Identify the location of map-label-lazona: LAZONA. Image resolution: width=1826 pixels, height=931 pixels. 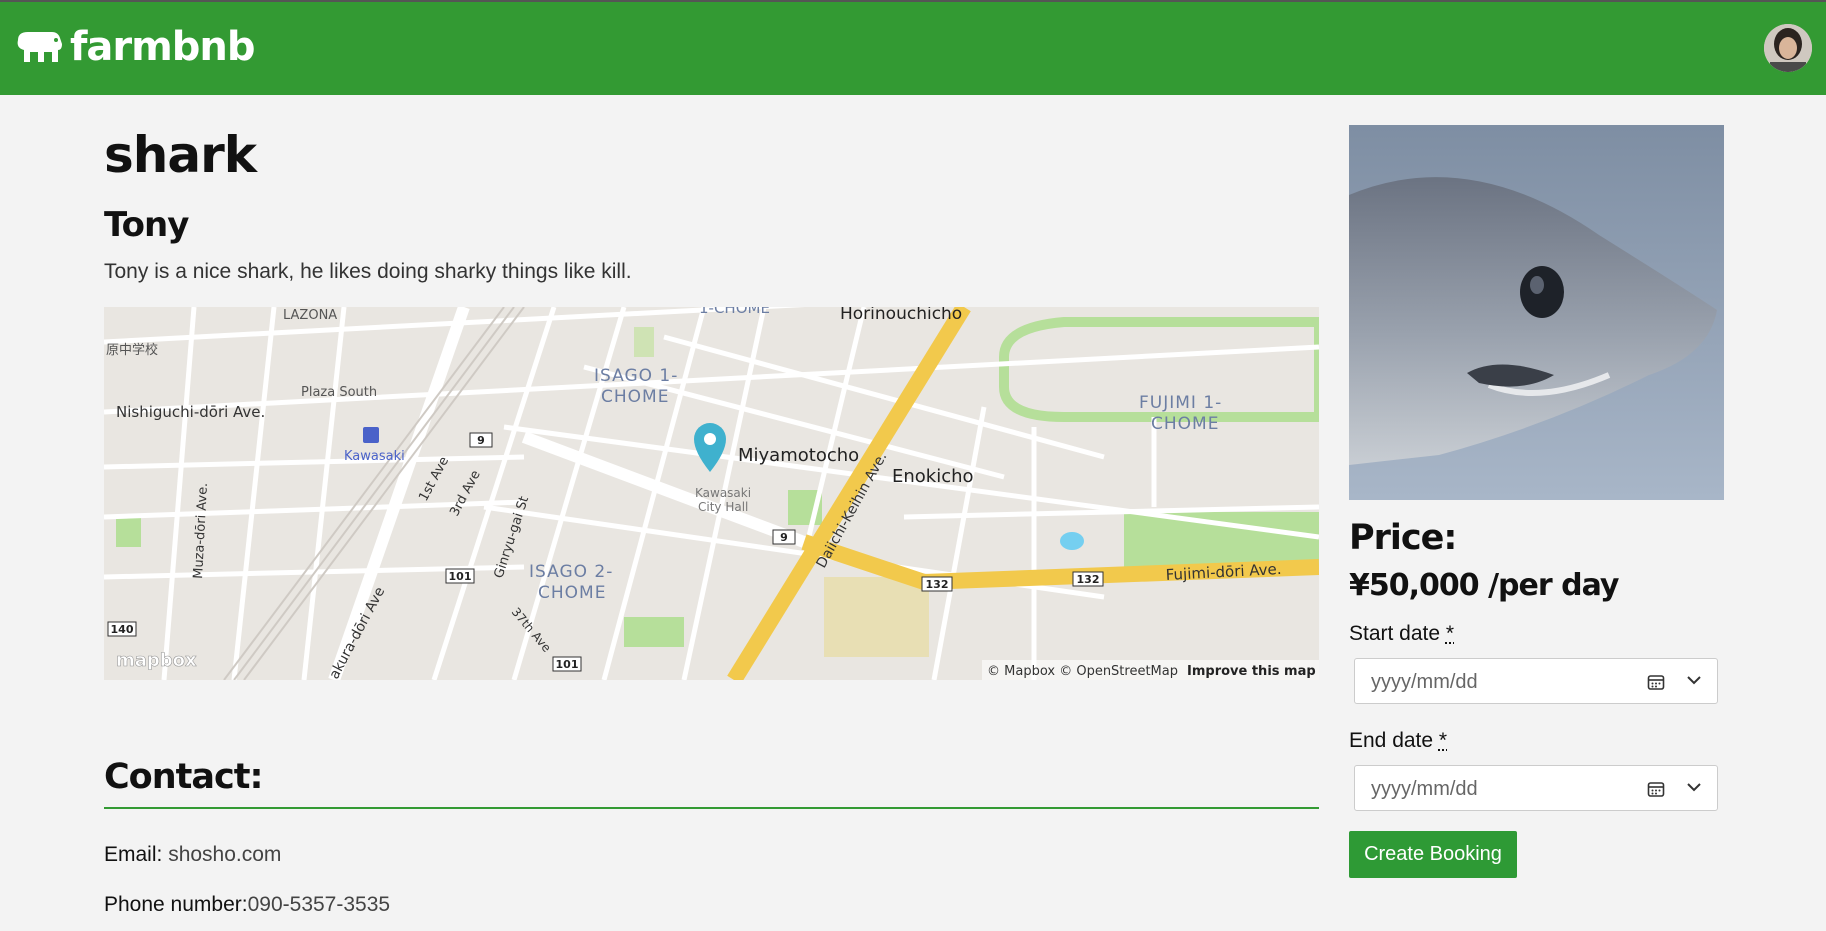
(310, 315).